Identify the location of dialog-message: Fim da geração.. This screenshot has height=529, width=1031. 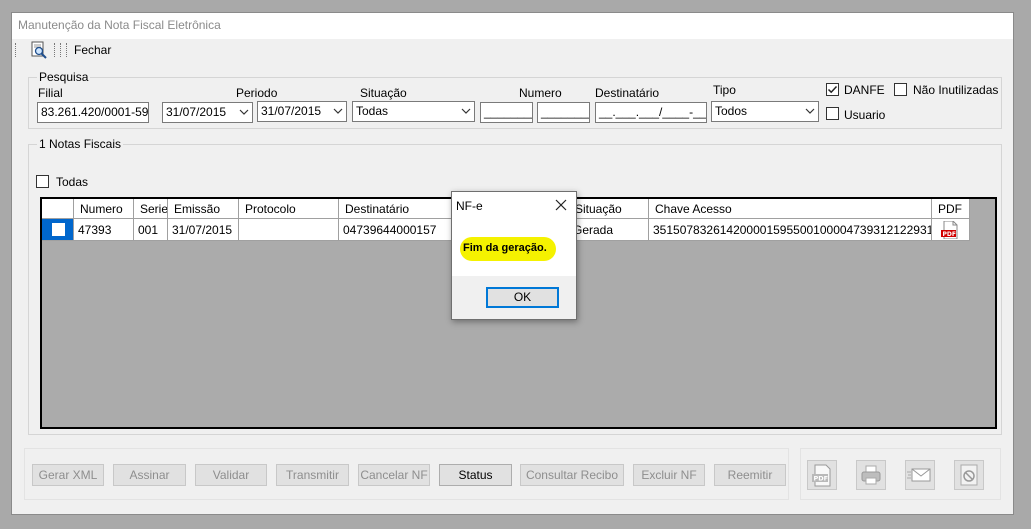
(505, 248).